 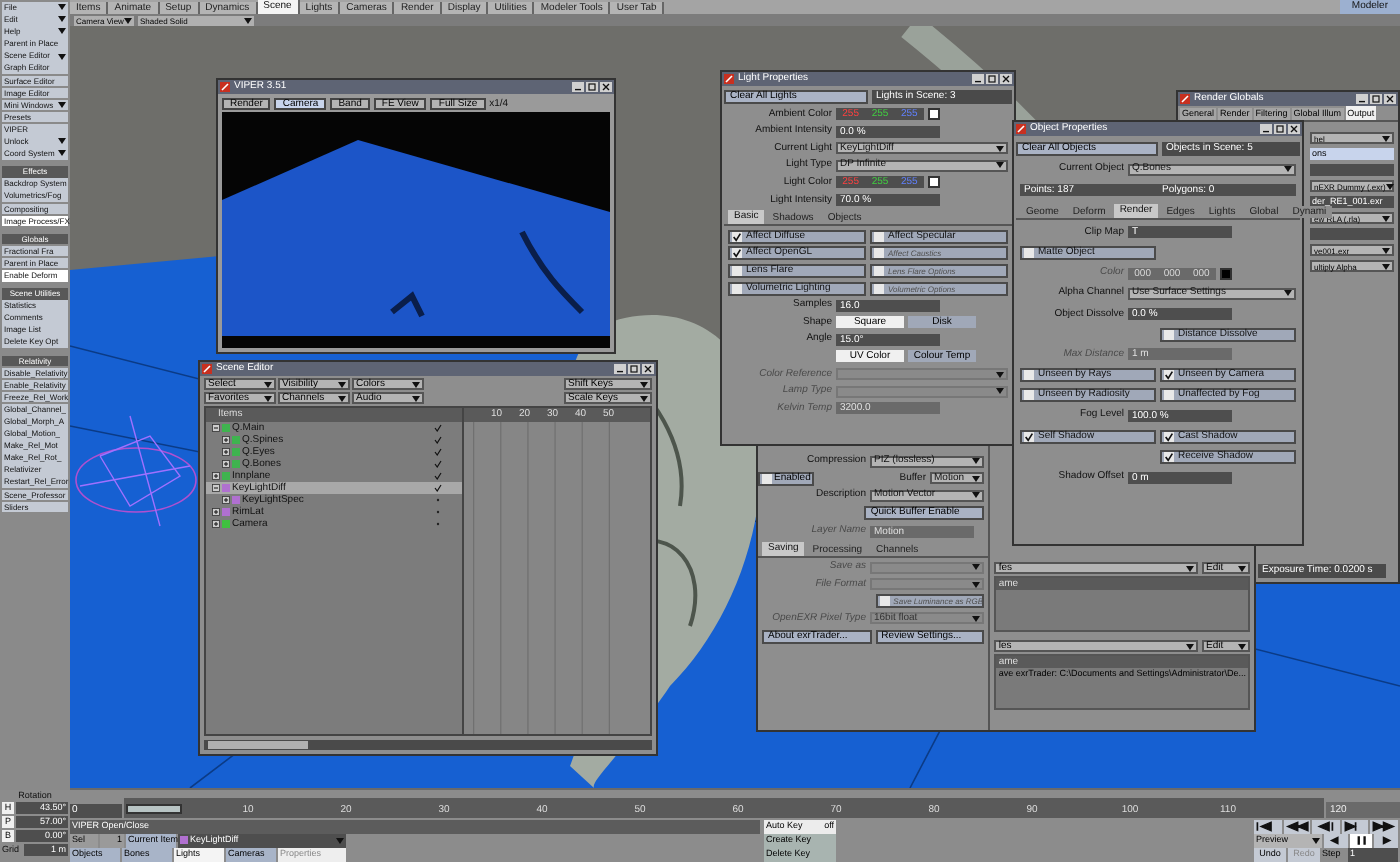 What do you see at coordinates (428, 745) in the screenshot?
I see `horizontal-scrollbar` at bounding box center [428, 745].